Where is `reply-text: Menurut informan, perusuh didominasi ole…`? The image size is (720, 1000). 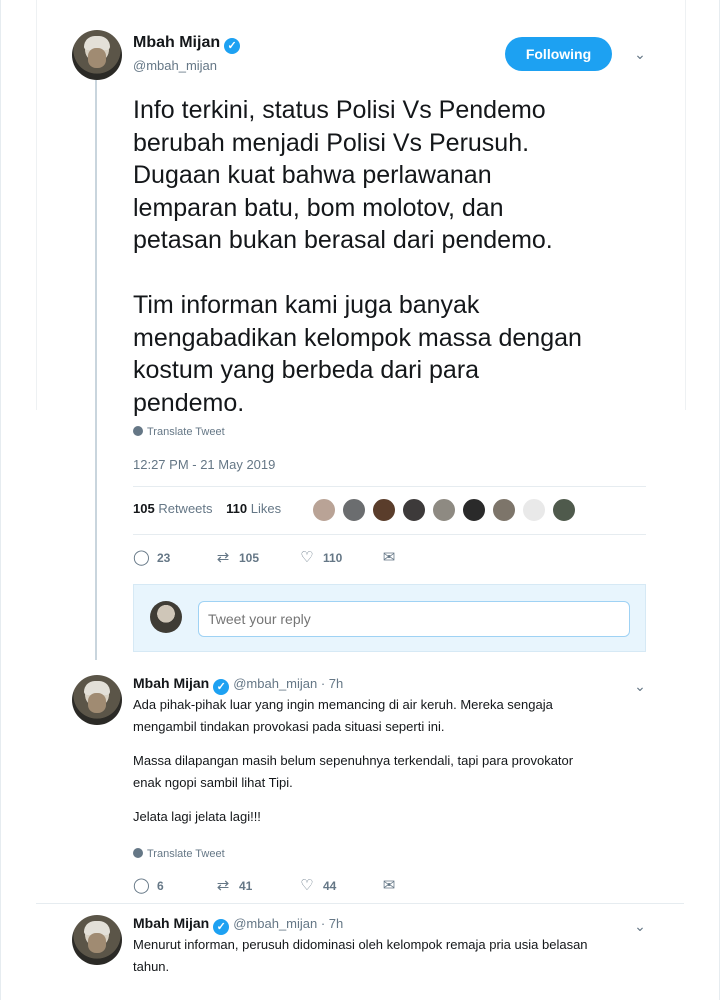
reply-text: Menurut informan, perusuh didominasi ole… is located at coordinates (388, 956).